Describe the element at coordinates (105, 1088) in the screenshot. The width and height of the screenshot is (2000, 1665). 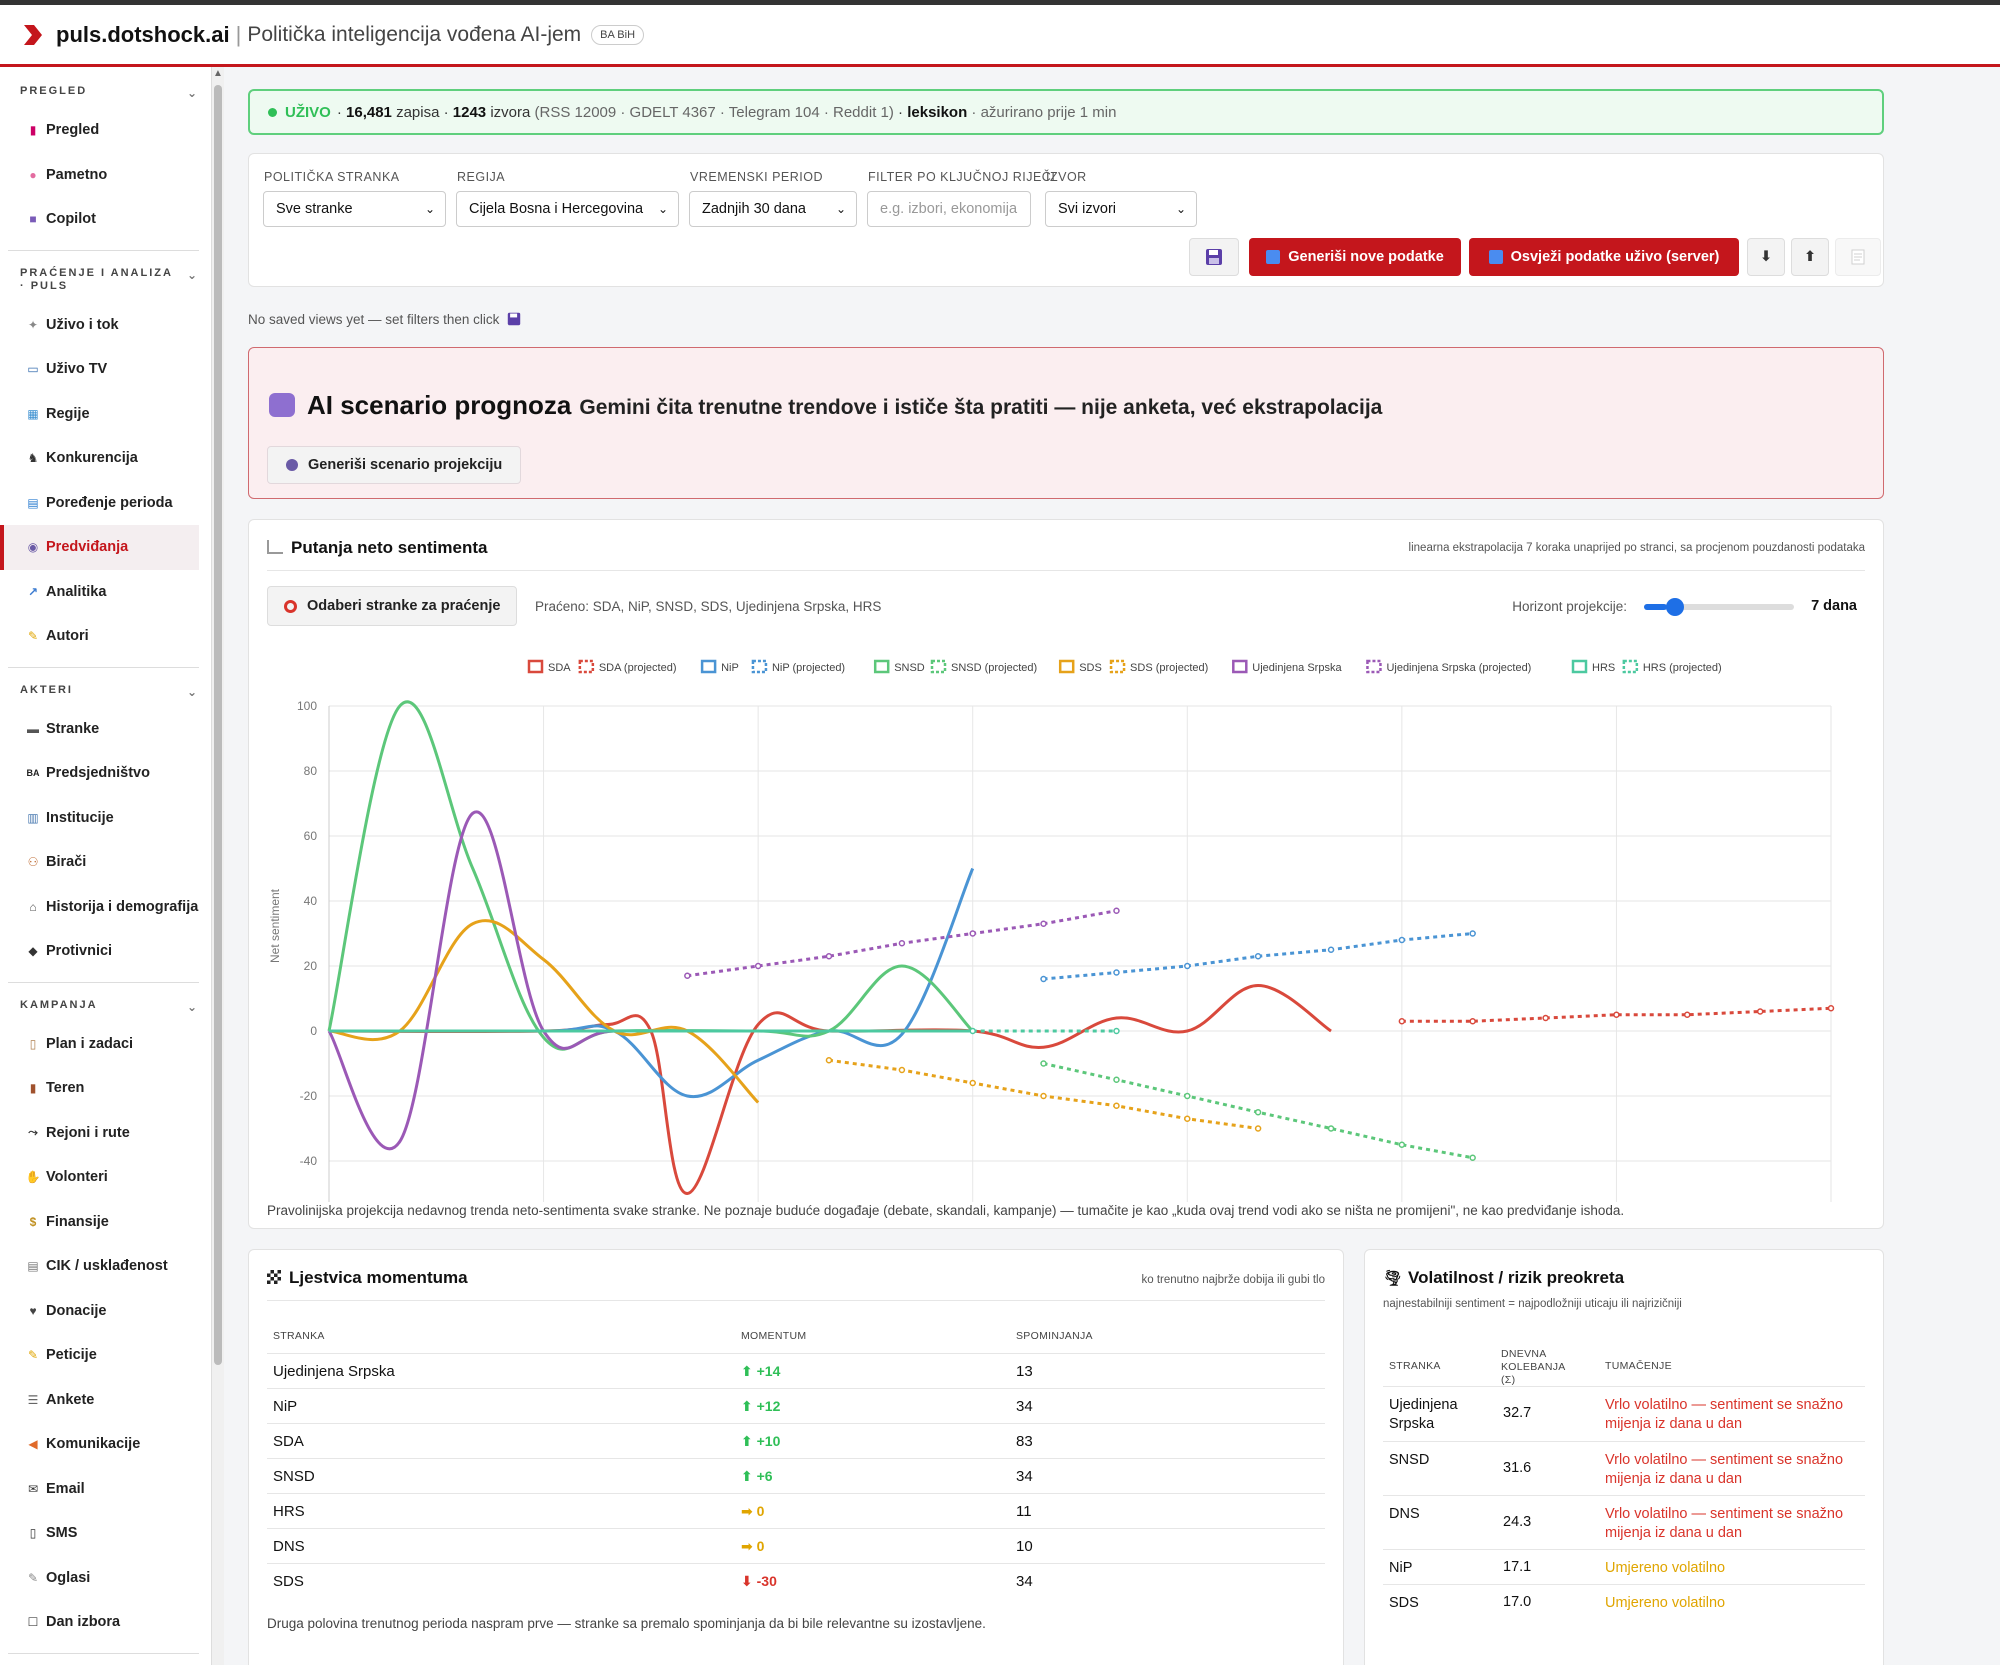
I see `sidebar-item-teren: ▮ Teren` at that location.